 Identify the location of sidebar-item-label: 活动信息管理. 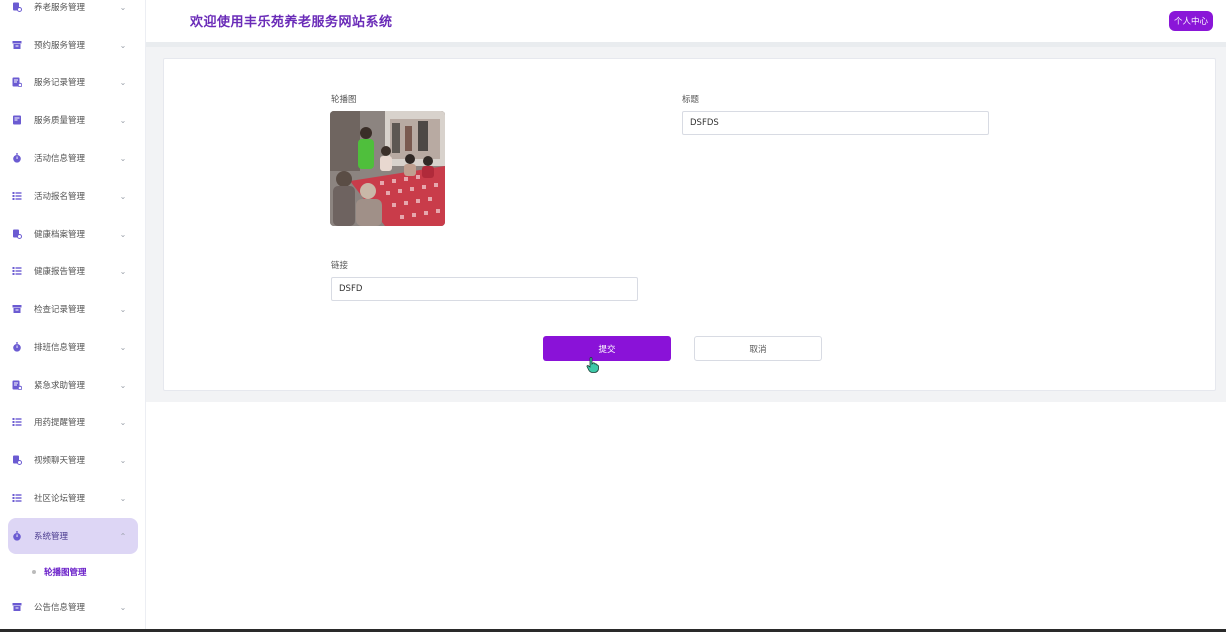
(60, 159).